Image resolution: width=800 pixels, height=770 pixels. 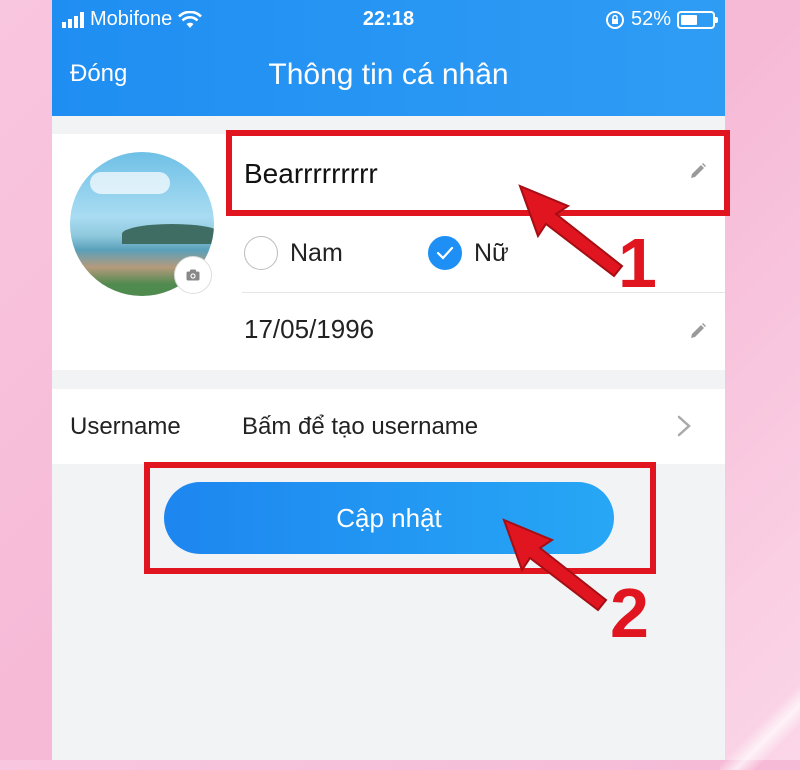 What do you see at coordinates (650, 19) in the screenshot?
I see `battery-percent: 52%` at bounding box center [650, 19].